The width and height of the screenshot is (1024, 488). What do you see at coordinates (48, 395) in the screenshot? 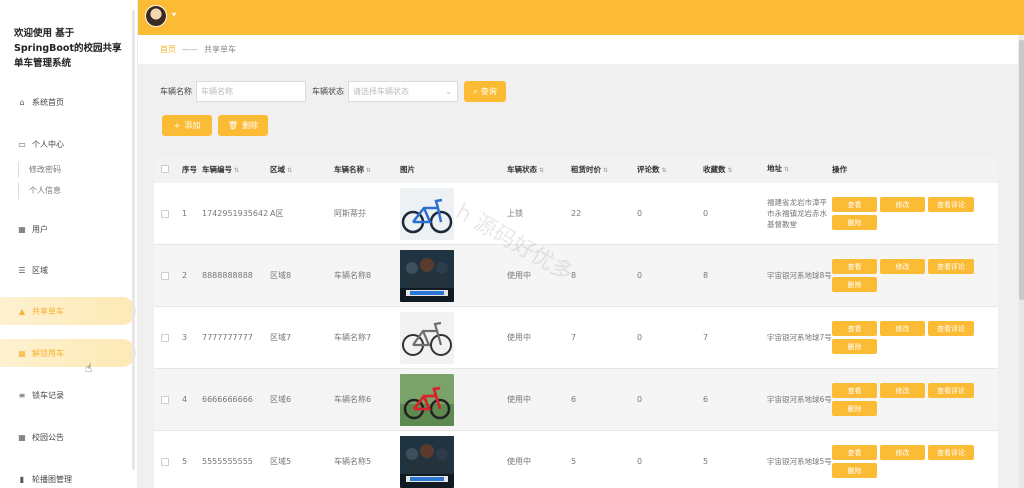
I see `sidebar-item-label: 锁车记录` at bounding box center [48, 395].